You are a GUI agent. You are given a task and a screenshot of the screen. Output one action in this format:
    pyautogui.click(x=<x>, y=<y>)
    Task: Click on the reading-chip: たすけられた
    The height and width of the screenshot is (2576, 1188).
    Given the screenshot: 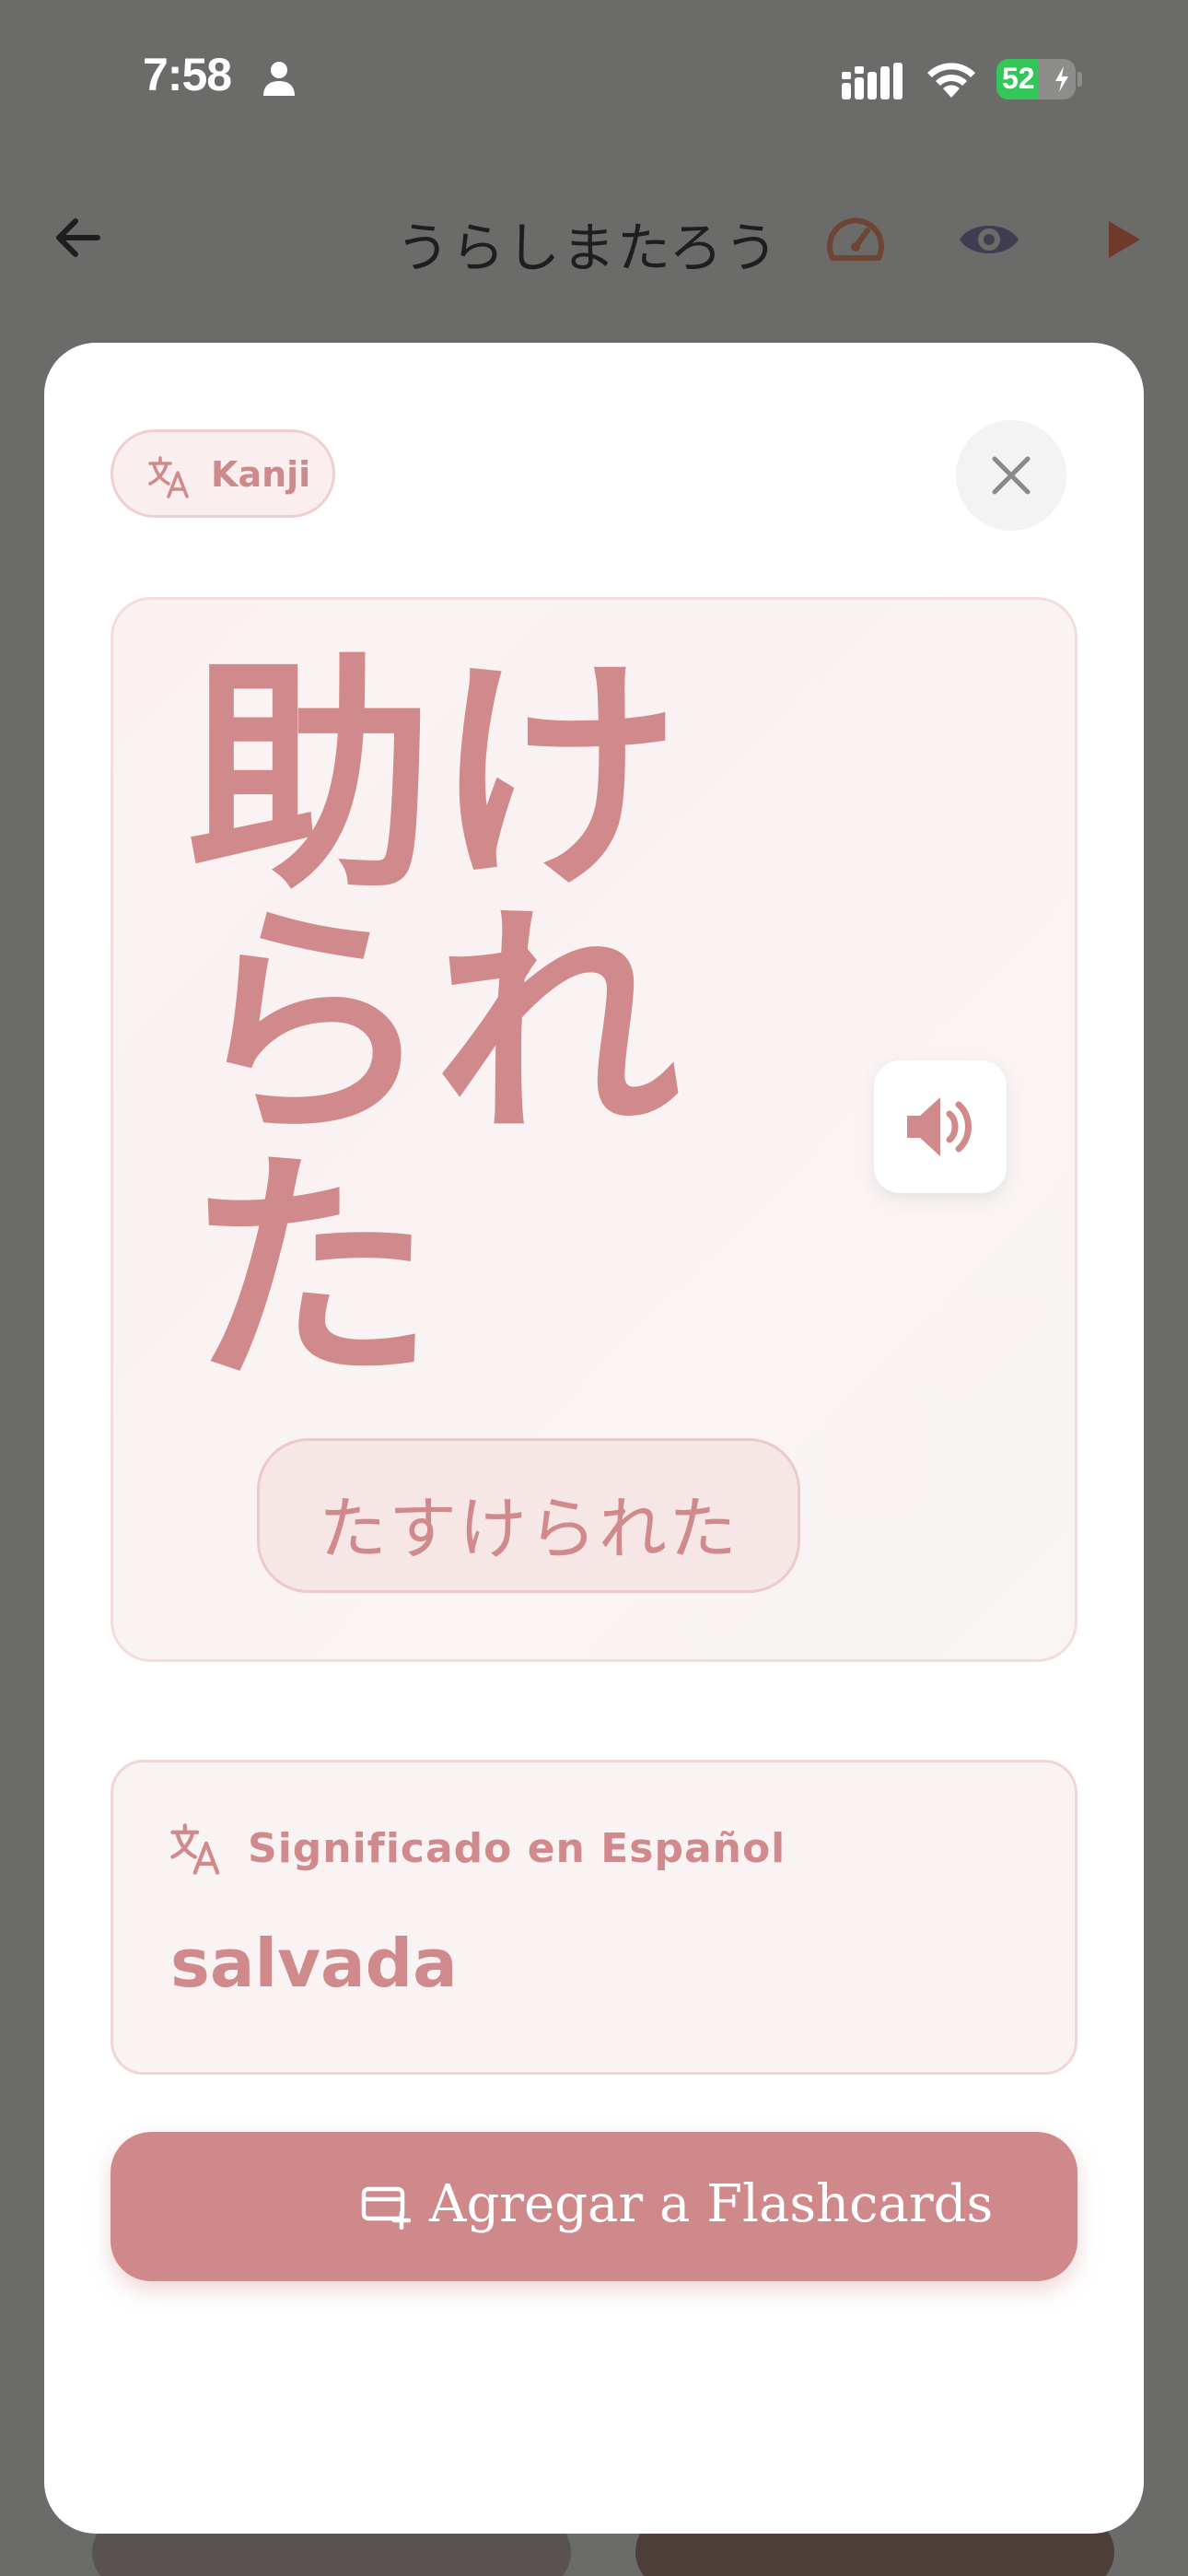 What is the action you would take?
    pyautogui.click(x=528, y=1515)
    